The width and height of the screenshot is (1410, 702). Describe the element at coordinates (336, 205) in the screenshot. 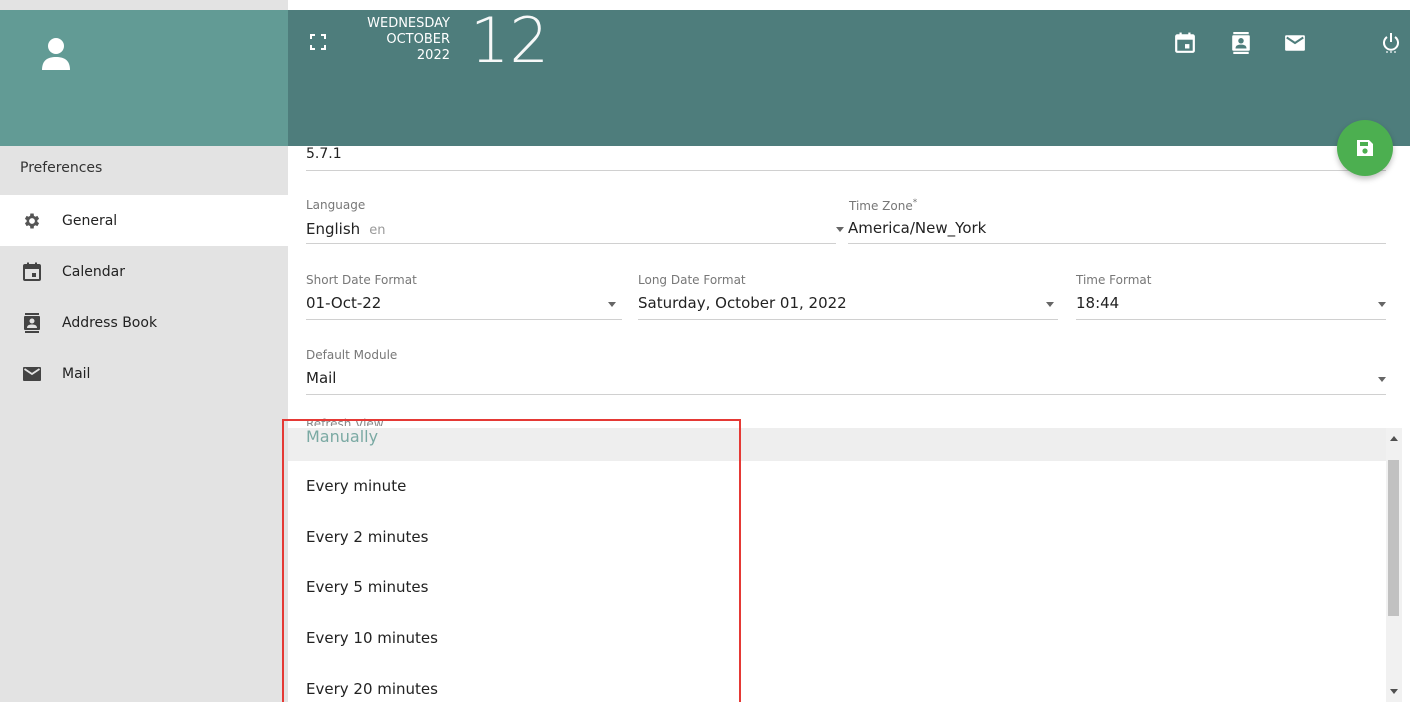

I see `language-label: Language` at that location.